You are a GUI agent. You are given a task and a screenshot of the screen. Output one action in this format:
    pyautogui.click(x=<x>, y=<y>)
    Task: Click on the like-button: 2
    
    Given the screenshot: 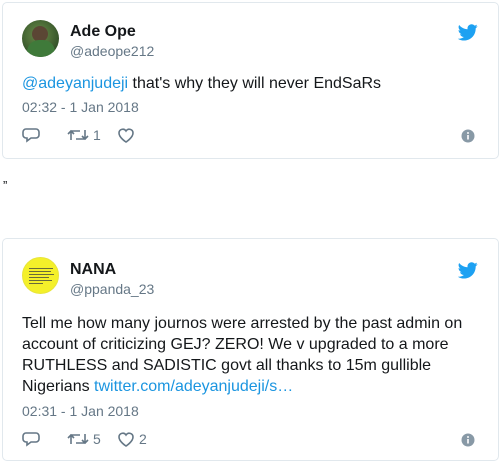 What is the action you would take?
    pyautogui.click(x=132, y=439)
    